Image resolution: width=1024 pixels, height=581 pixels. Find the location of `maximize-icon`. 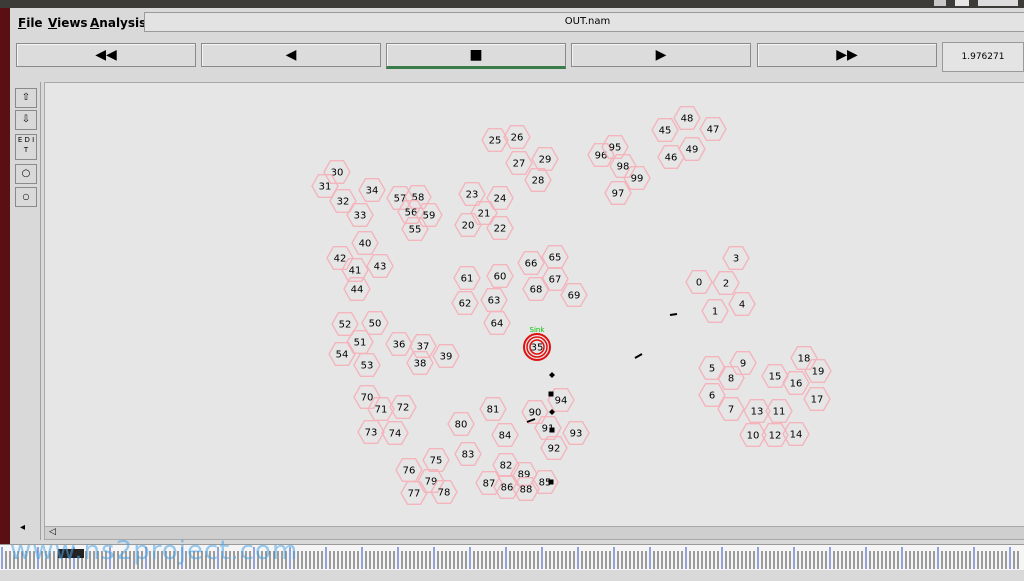

maximize-icon is located at coordinates (962, 3).